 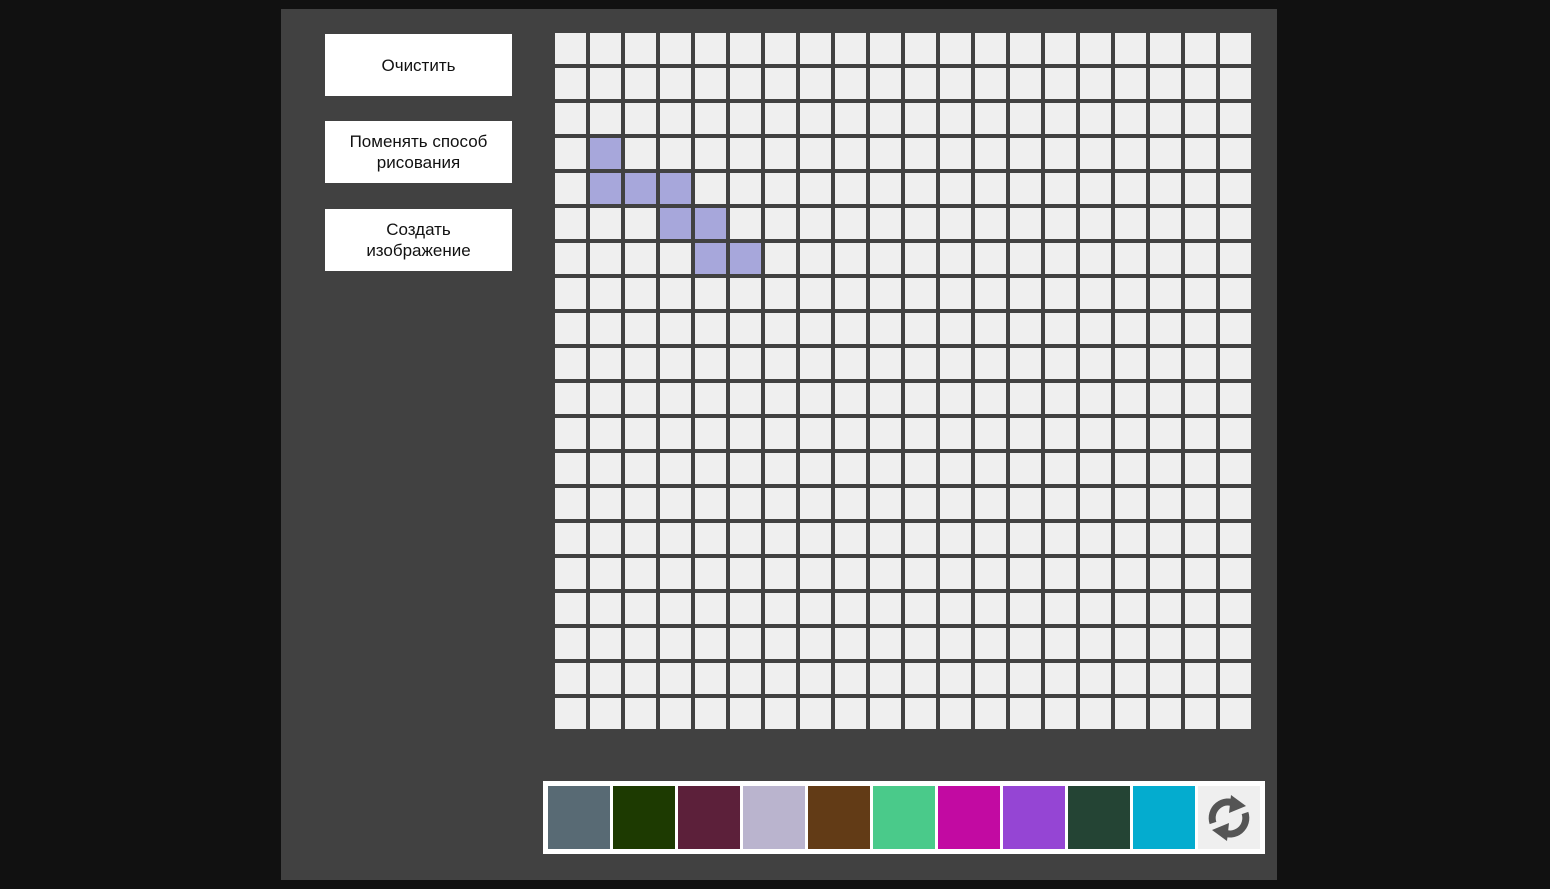 I want to click on refresh-palette-button, so click(x=1229, y=817).